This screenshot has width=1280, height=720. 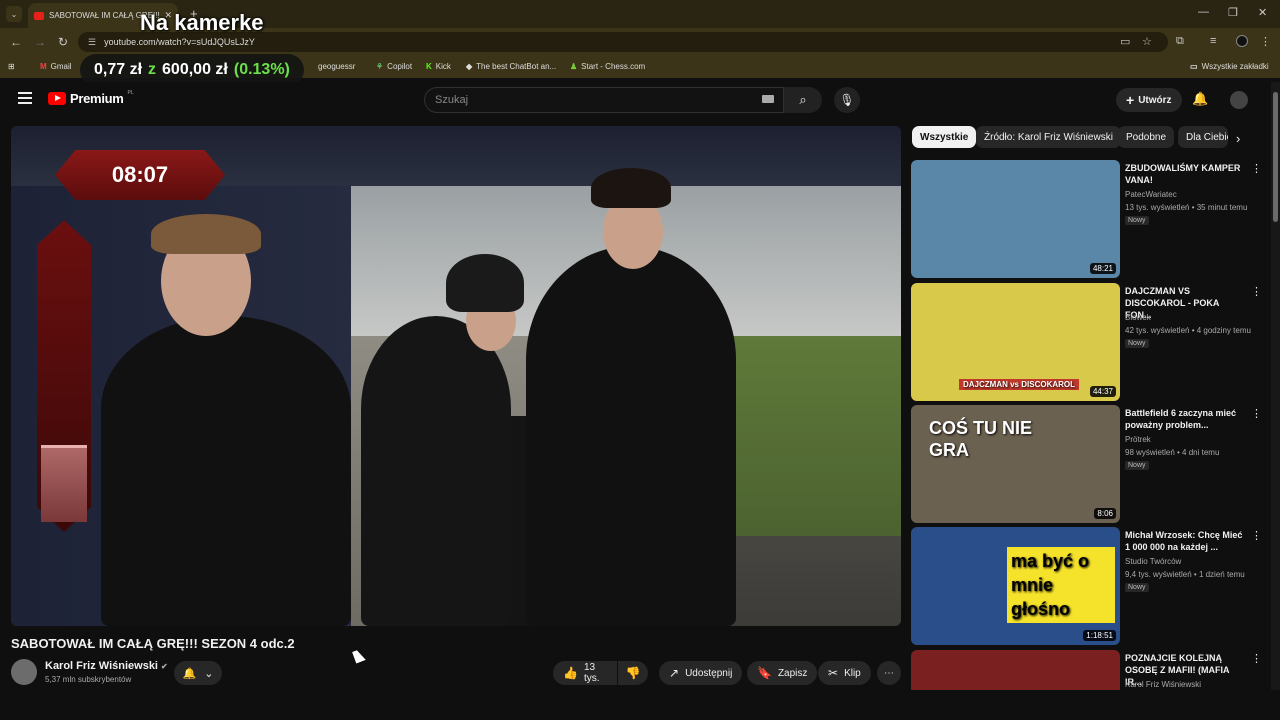 I want to click on plus-icon: +, so click(x=1130, y=100).